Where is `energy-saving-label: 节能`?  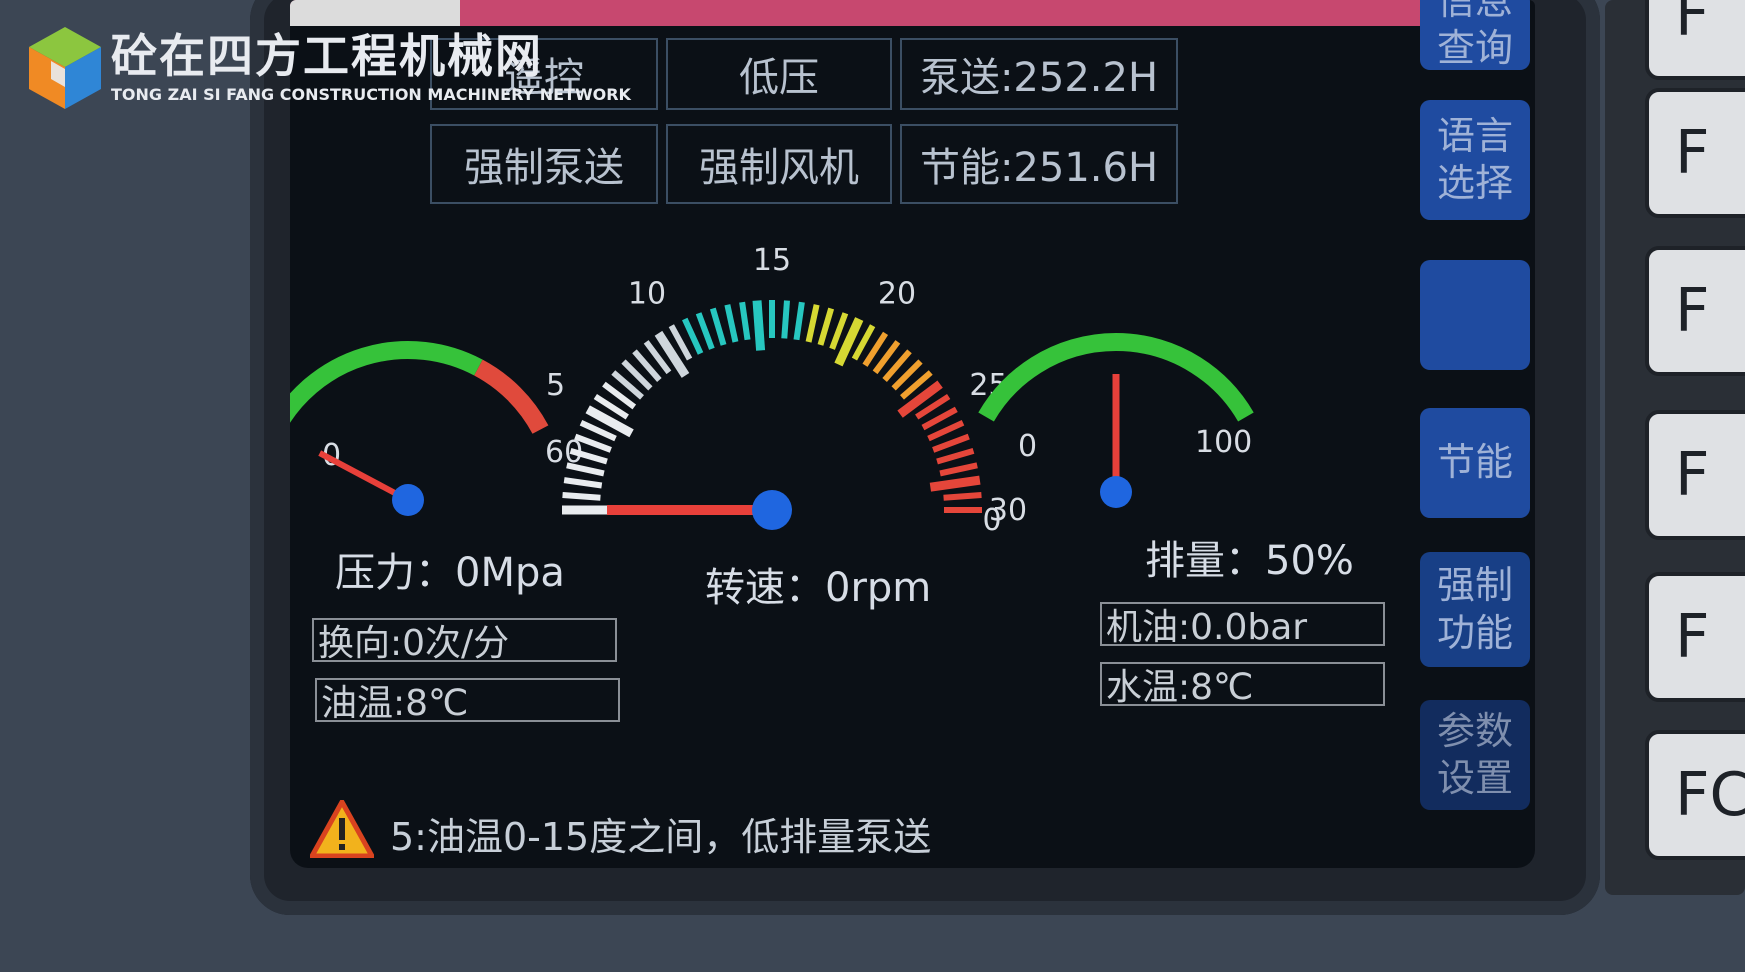
energy-saving-label: 节能 is located at coordinates (1474, 462).